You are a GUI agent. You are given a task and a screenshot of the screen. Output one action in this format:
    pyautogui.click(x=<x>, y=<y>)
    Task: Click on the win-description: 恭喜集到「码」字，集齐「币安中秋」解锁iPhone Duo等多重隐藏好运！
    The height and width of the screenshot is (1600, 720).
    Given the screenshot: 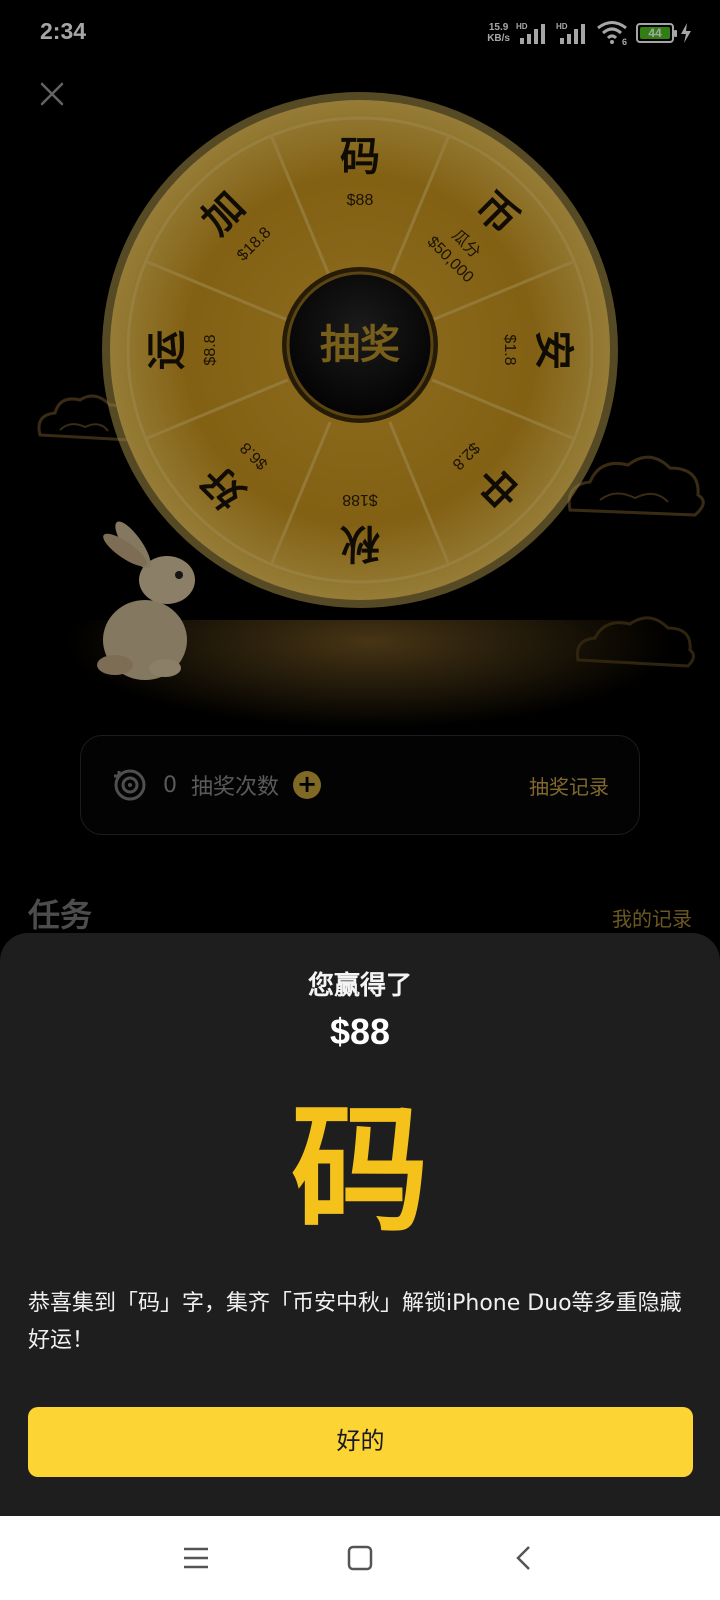 What is the action you would take?
    pyautogui.click(x=355, y=1322)
    